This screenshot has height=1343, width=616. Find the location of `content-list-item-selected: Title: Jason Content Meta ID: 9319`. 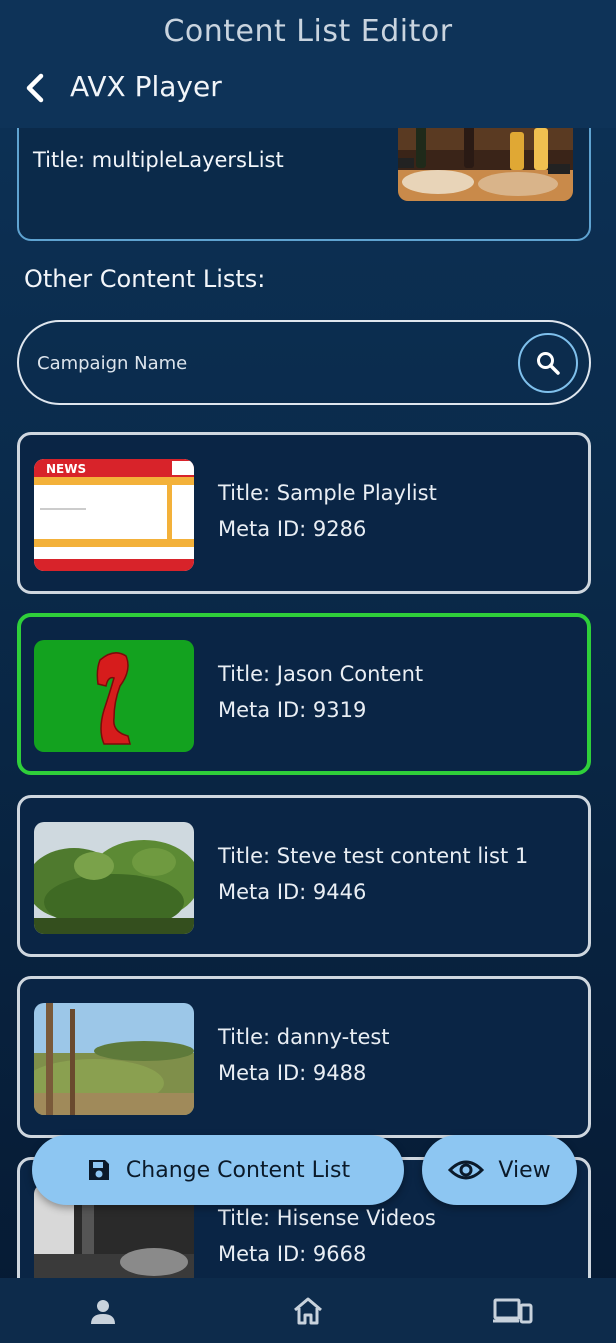

content-list-item-selected: Title: Jason Content Meta ID: 9319 is located at coordinates (304, 694).